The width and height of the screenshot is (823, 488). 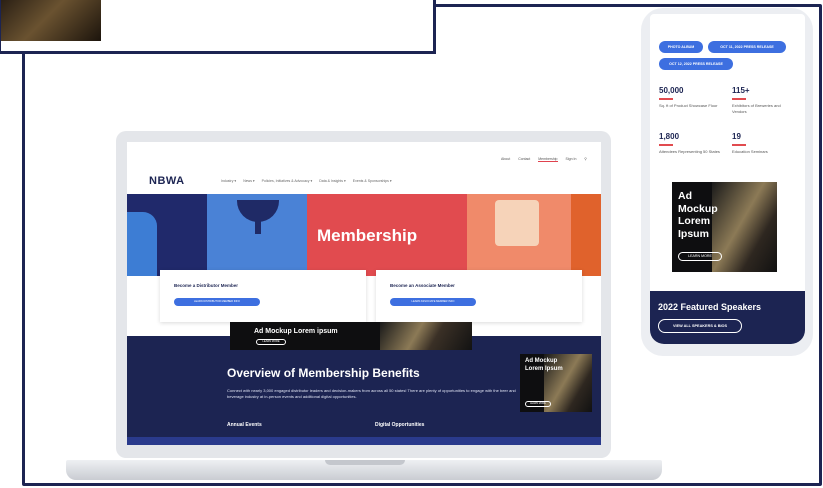 What do you see at coordinates (258, 227) in the screenshot?
I see `hero-glass-stem` at bounding box center [258, 227].